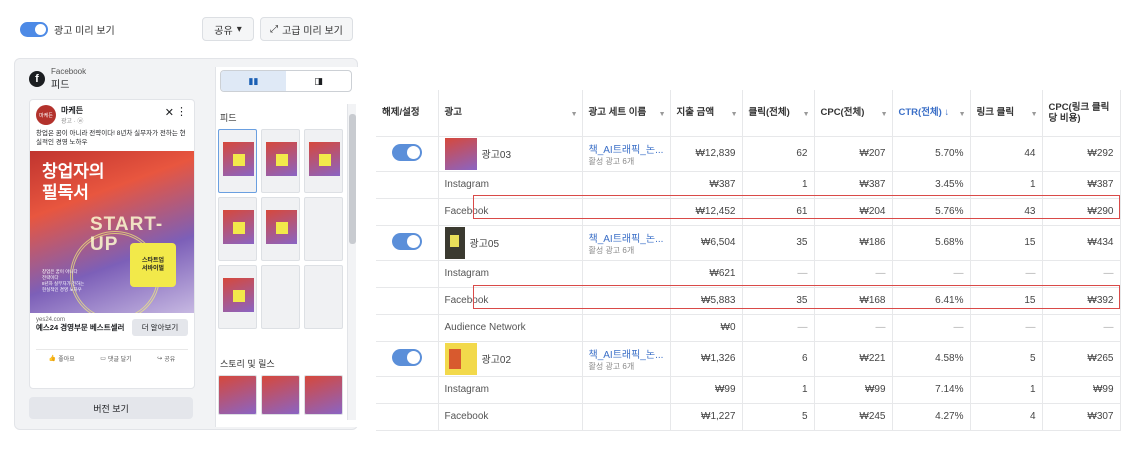 This screenshot has height=455, width=1132. I want to click on expand-icon: ⤢, so click(274, 29).